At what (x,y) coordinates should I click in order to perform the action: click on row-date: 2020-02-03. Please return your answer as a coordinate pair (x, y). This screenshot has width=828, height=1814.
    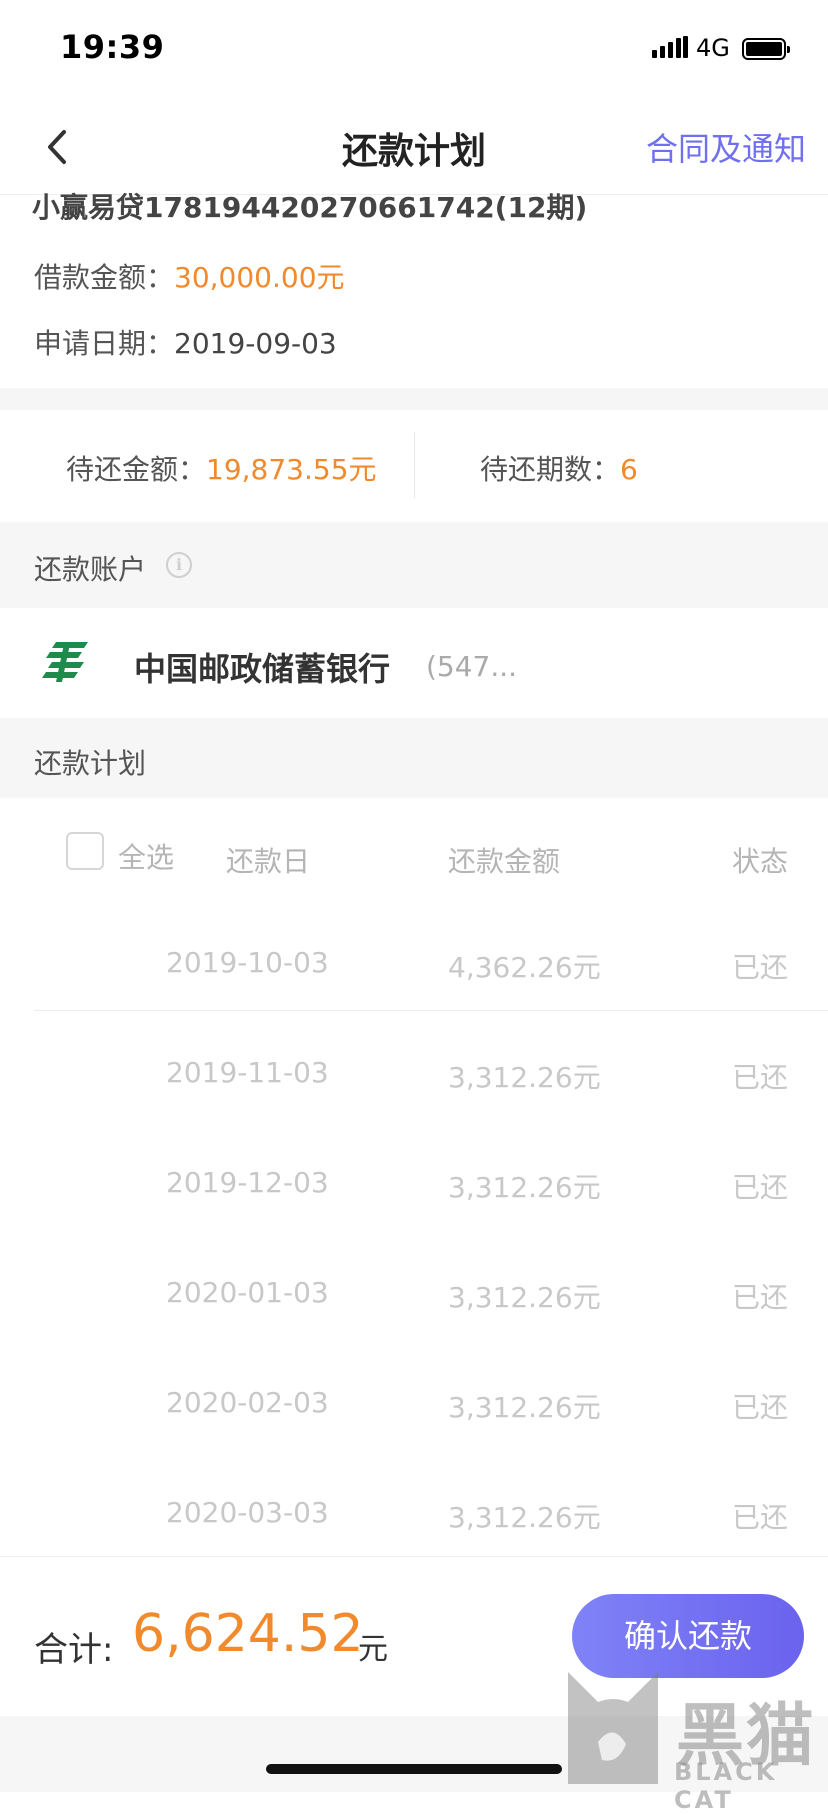
    Looking at the image, I should click on (247, 1402).